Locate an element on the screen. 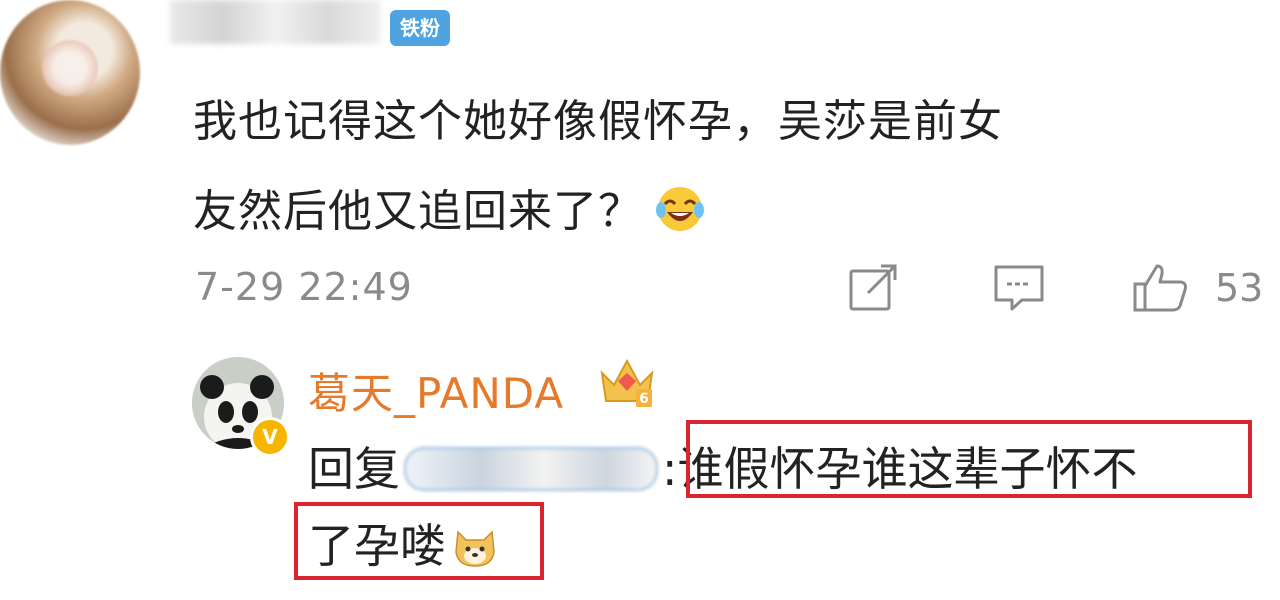 The width and height of the screenshot is (1280, 600). fan-badge: 铁粉 is located at coordinates (420, 28).